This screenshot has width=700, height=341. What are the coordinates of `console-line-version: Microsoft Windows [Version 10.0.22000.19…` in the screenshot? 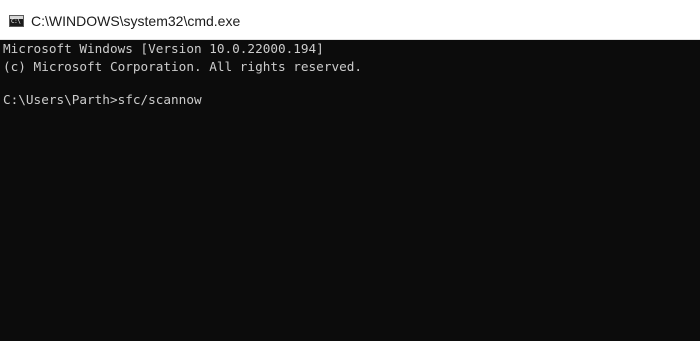 It's located at (163, 48).